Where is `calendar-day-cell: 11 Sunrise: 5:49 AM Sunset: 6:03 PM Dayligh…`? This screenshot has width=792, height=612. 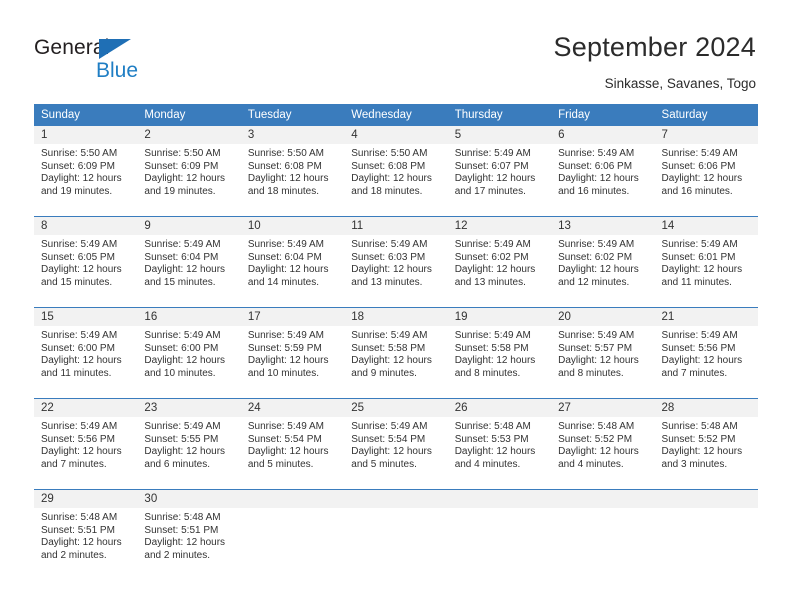 calendar-day-cell: 11 Sunrise: 5:49 AM Sunset: 6:03 PM Dayligh… is located at coordinates (396, 262).